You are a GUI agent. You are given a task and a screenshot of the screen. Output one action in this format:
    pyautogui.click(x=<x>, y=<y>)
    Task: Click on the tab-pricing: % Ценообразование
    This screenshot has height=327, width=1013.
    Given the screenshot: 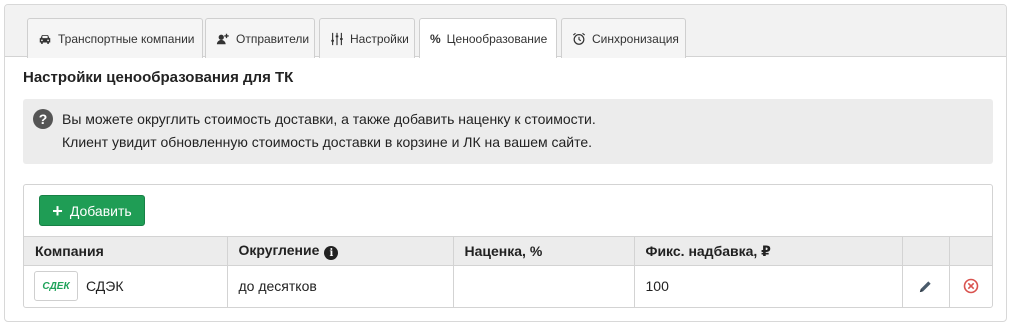 What is the action you would take?
    pyautogui.click(x=488, y=38)
    